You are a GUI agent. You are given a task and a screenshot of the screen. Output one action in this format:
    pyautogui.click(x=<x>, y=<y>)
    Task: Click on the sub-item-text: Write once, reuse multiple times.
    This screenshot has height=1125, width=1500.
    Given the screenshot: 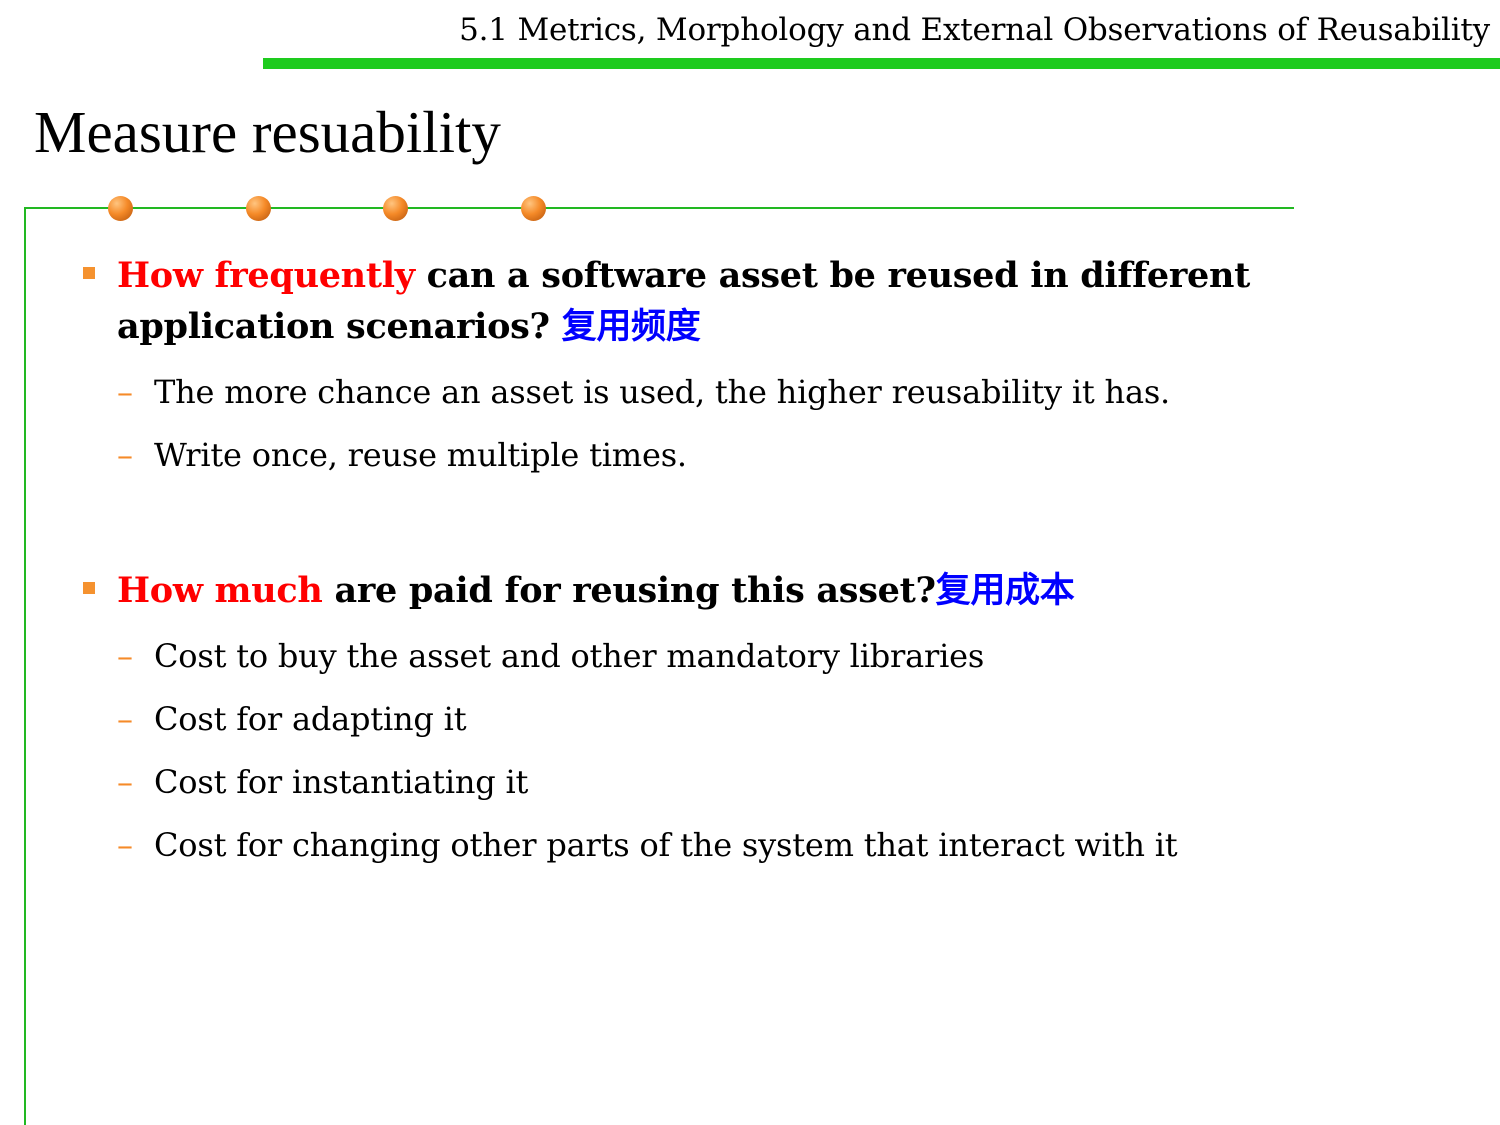 What is the action you would take?
    pyautogui.click(x=420, y=455)
    